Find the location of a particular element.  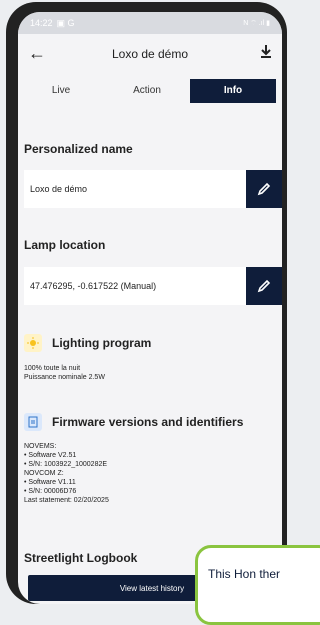

download-icon is located at coordinates (266, 53).